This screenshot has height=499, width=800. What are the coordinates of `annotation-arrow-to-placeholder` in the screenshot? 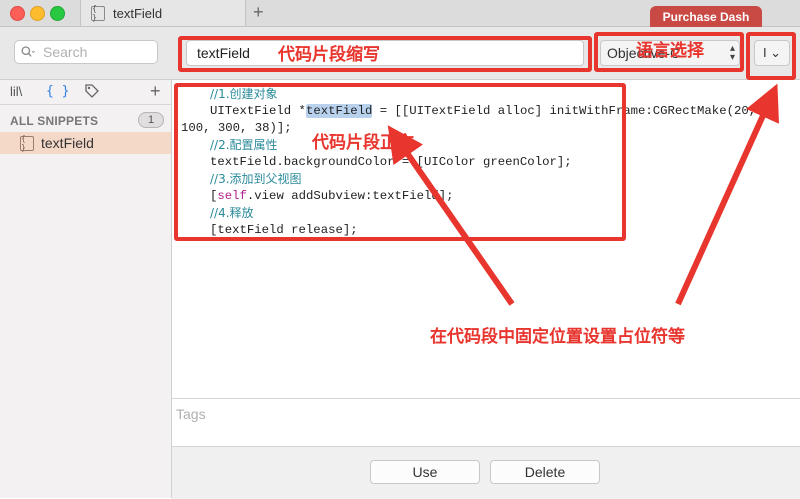 It's located at (451, 215).